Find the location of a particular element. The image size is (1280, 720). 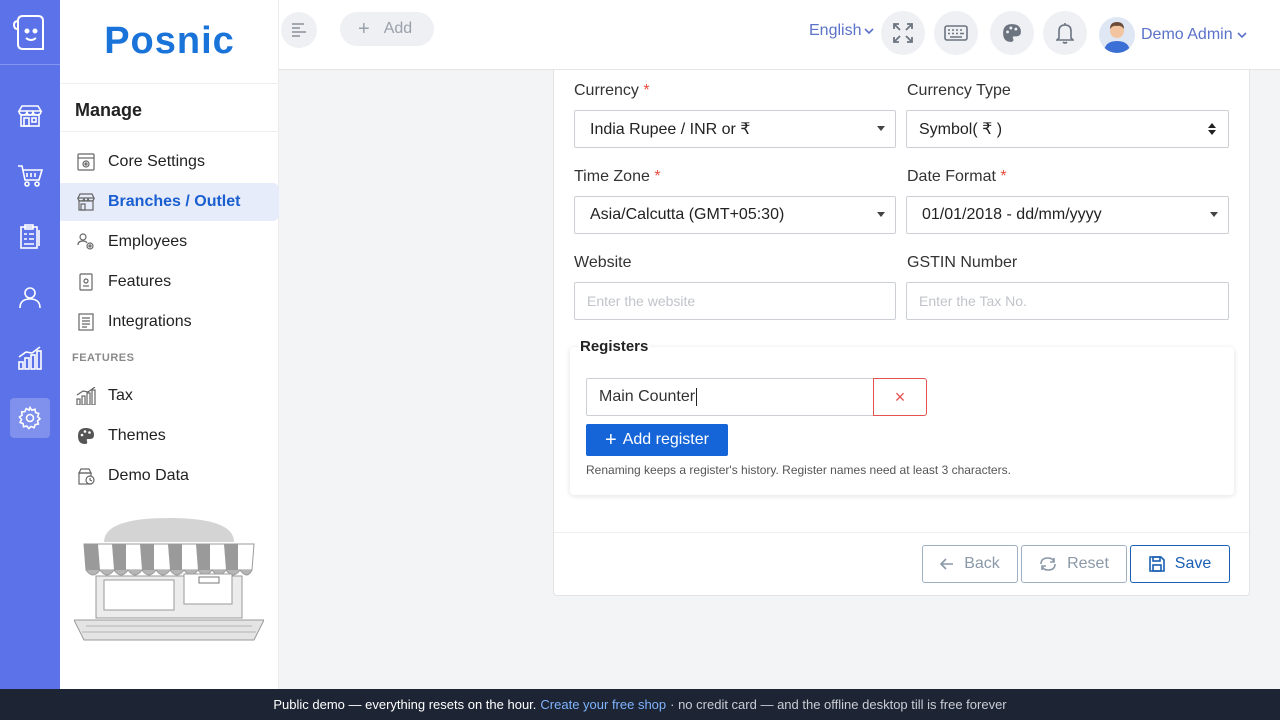

menu-item-tax: Tax is located at coordinates (169, 396).